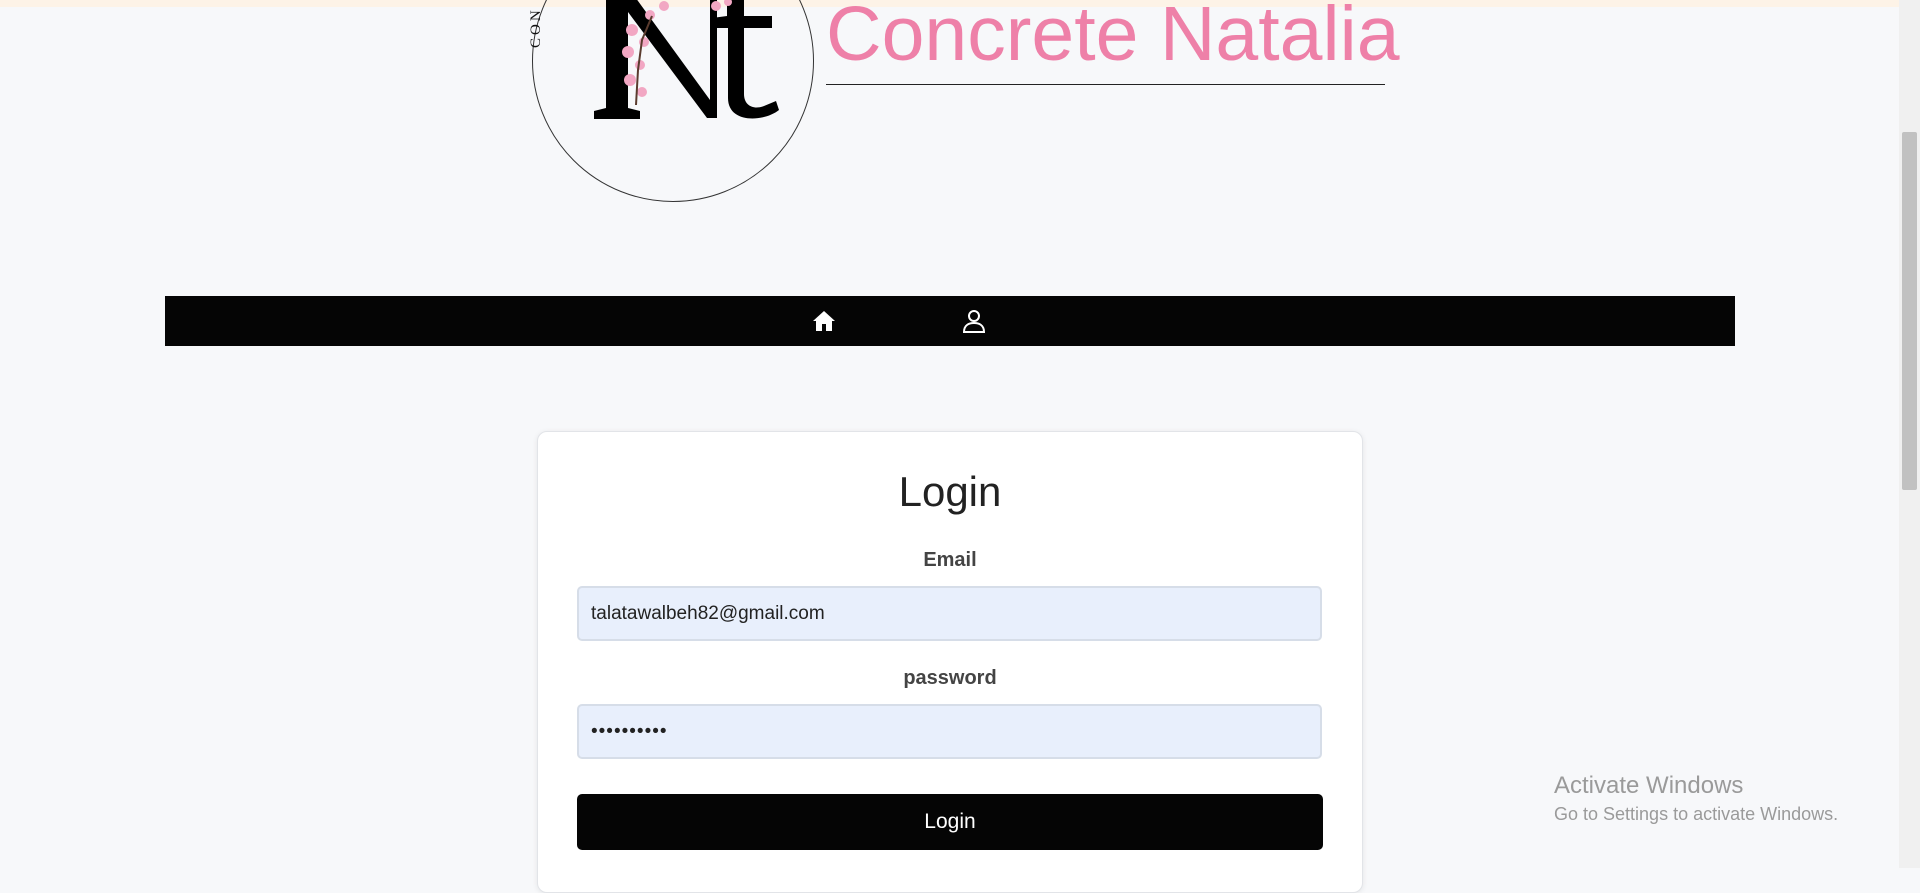 The height and width of the screenshot is (893, 1920). I want to click on email-field, so click(949, 613).